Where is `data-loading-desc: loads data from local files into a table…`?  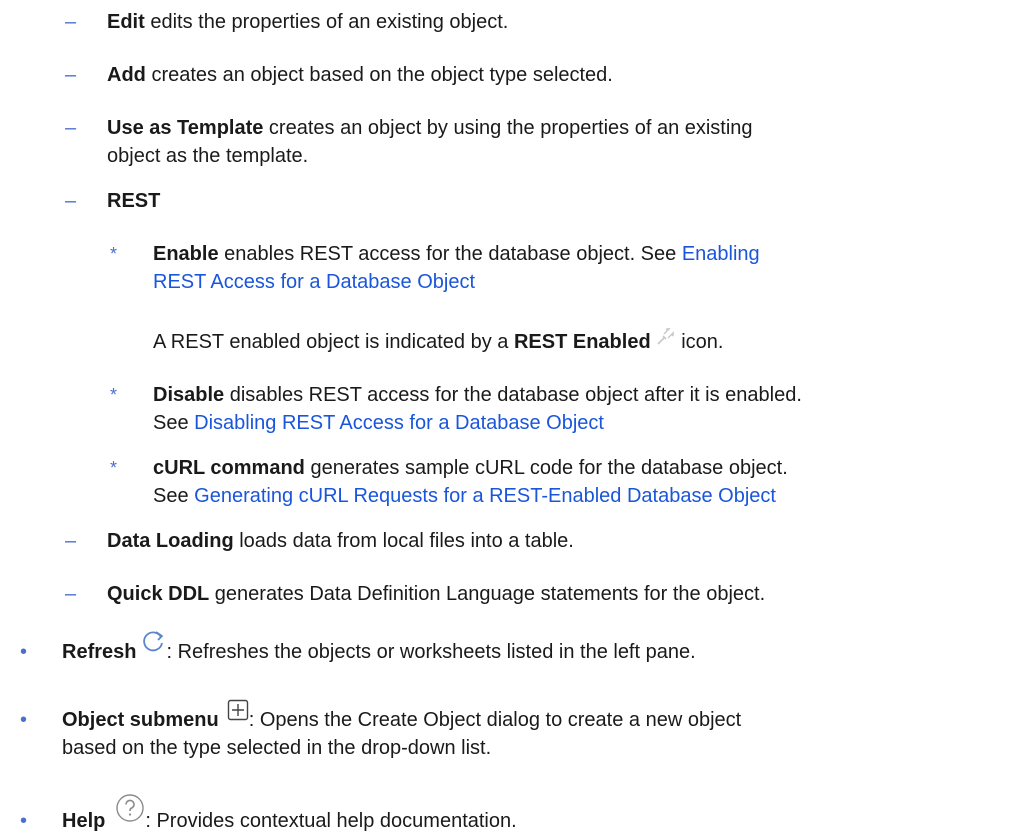
data-loading-desc: loads data from local files into a table… is located at coordinates (403, 541).